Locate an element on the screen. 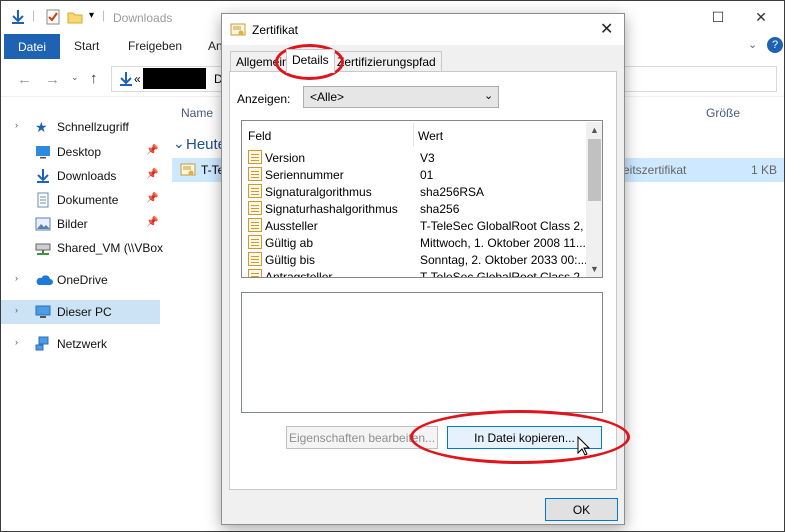 Image resolution: width=785 pixels, height=532 pixels. column-header-name: Name is located at coordinates (197, 113).